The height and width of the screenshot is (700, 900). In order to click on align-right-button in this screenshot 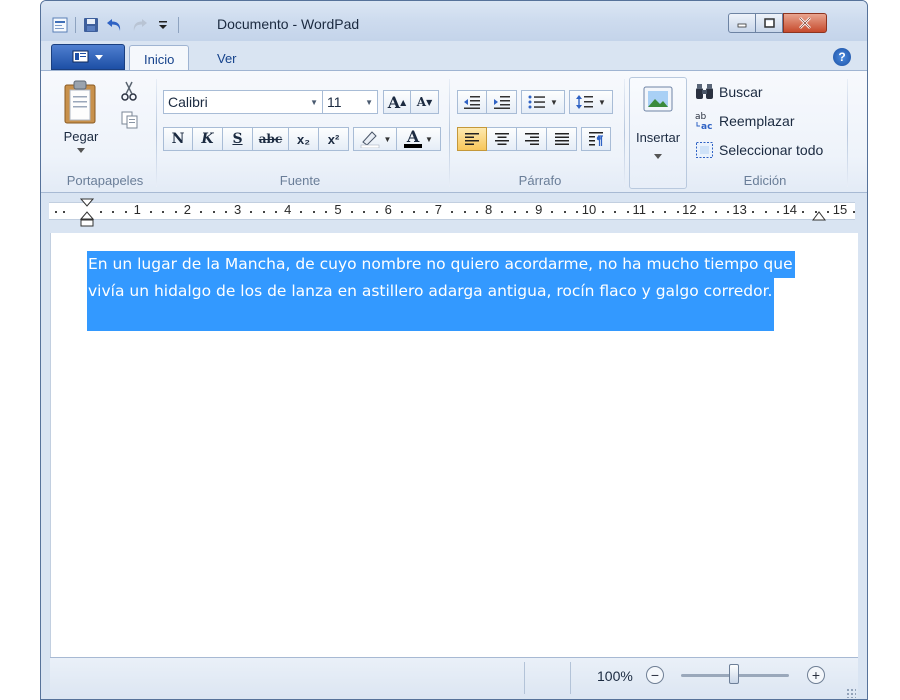, I will do `click(532, 139)`.